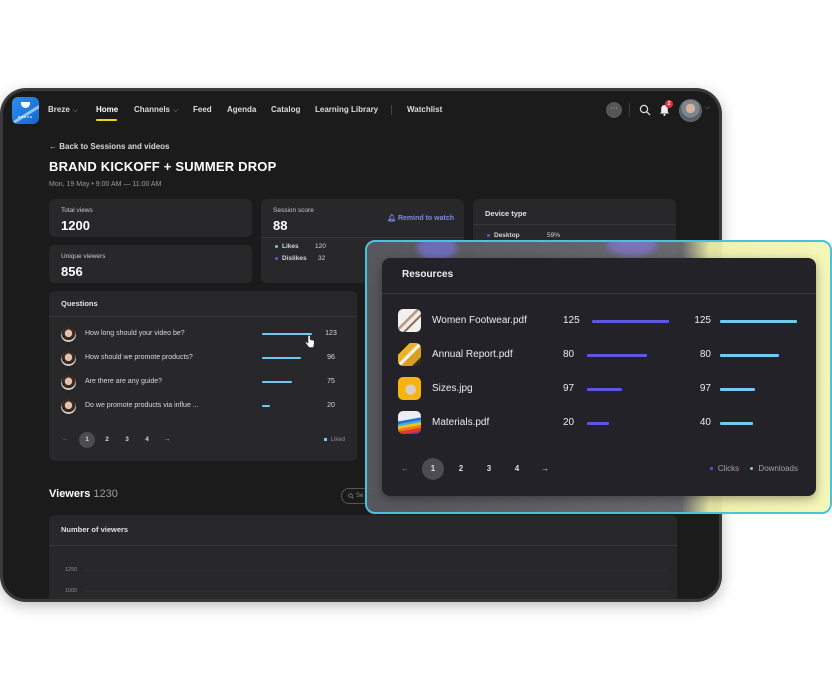 The image size is (832, 688). Describe the element at coordinates (114, 146) in the screenshot. I see `back-link-label: Back to Sessions and videos` at that location.